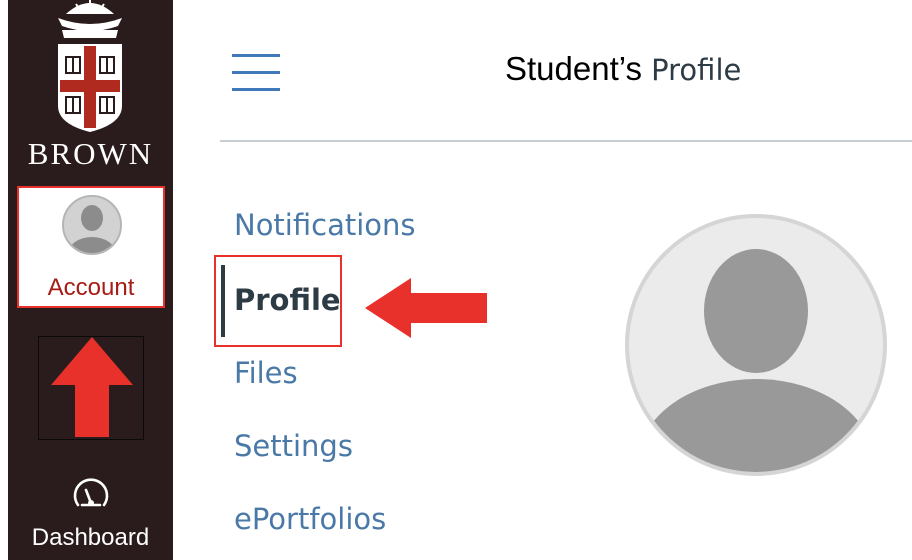  What do you see at coordinates (325, 225) in the screenshot?
I see `subnav-item-notifications: Notifications` at bounding box center [325, 225].